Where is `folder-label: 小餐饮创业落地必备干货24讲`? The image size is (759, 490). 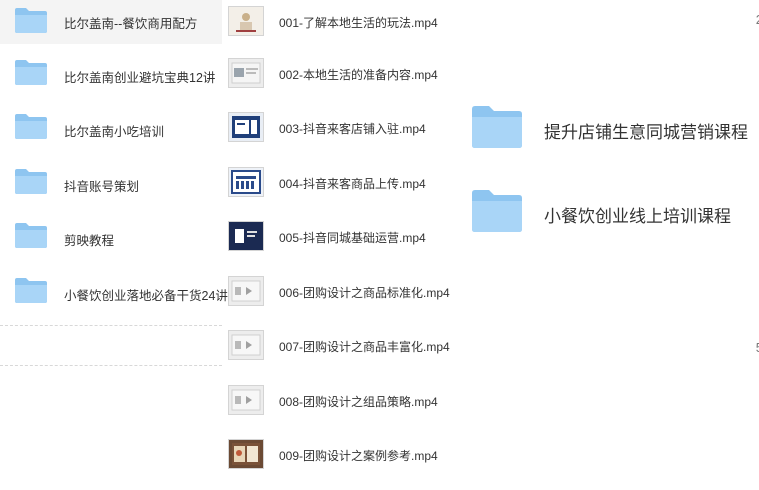 folder-label: 小餐饮创业落地必备干货24讲 is located at coordinates (146, 296).